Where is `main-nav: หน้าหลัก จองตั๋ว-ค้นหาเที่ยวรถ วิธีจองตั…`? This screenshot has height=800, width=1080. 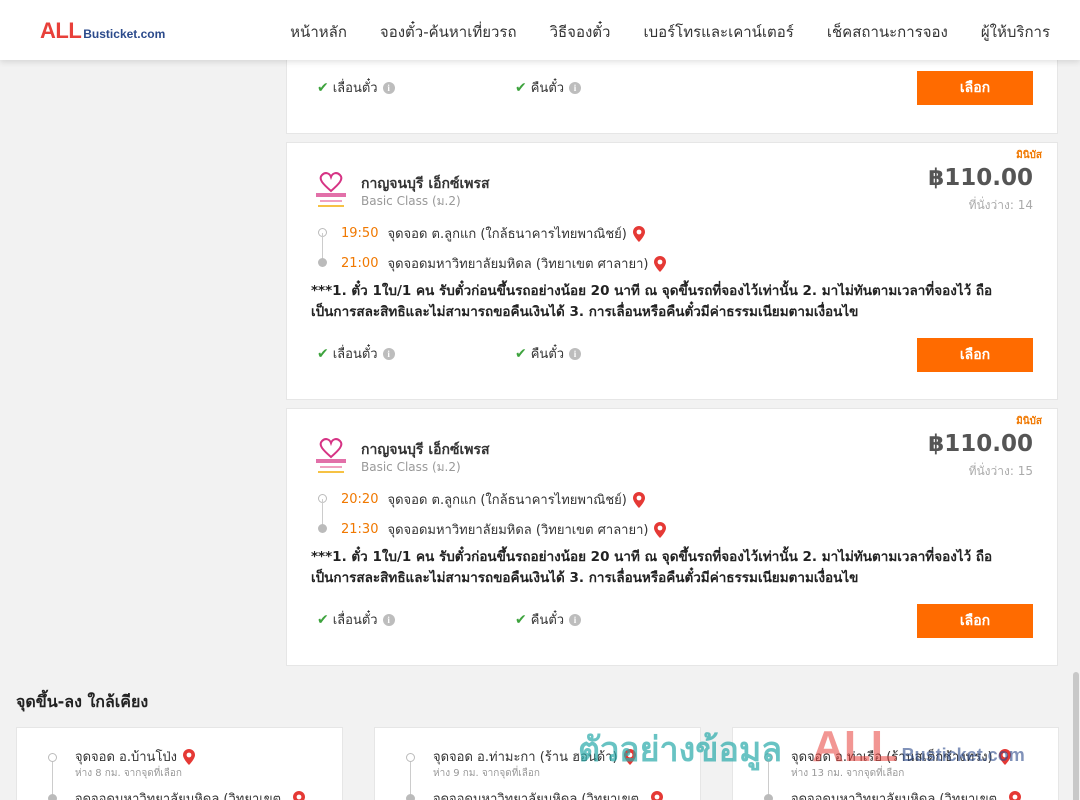 main-nav: หน้าหลัก จองตั๋ว-ค้นหาเที่ยวรถ วิธีจองตั… is located at coordinates (653, 32).